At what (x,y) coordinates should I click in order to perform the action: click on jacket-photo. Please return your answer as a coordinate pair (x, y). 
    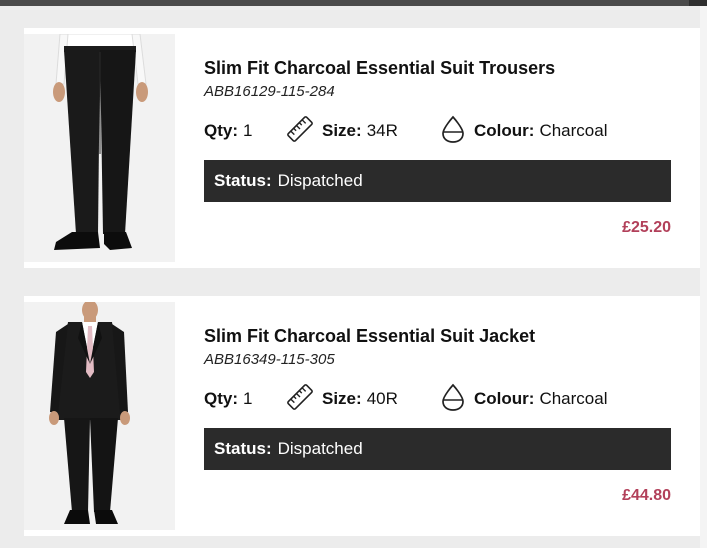
    Looking at the image, I should click on (99, 416).